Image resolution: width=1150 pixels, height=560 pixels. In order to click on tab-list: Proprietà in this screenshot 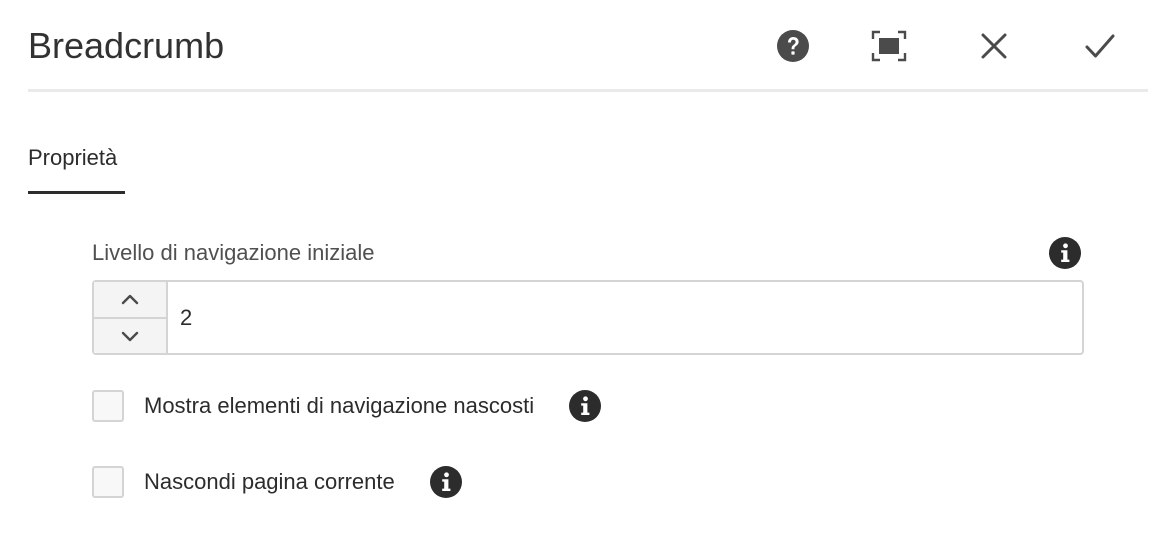, I will do `click(76, 162)`.